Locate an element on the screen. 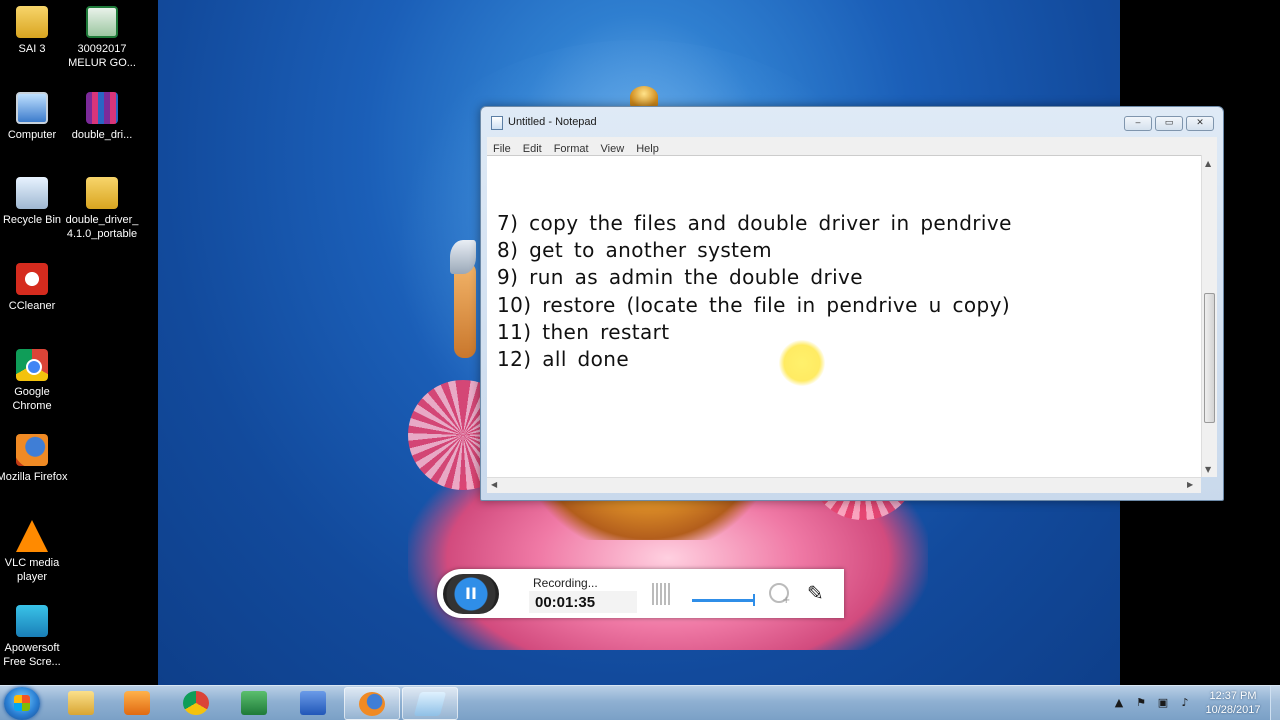  start-button is located at coordinates (22, 703).